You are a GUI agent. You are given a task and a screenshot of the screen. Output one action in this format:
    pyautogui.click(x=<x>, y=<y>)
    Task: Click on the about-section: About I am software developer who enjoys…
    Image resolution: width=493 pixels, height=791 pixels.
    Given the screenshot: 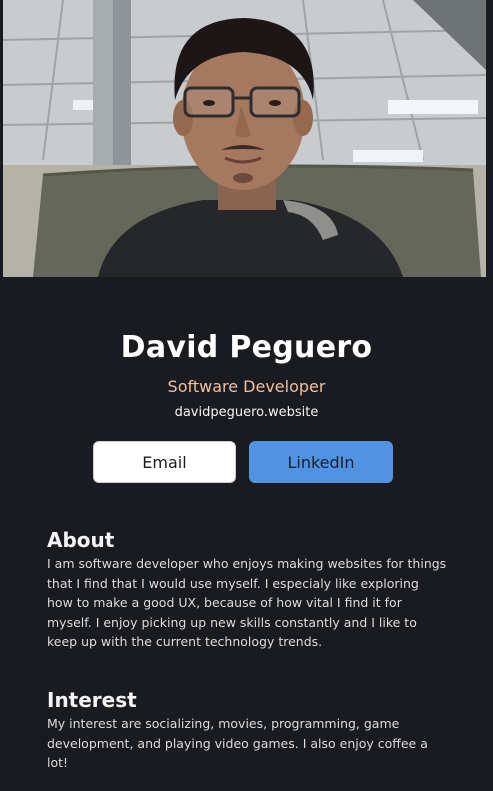 What is the action you would take?
    pyautogui.click(x=247, y=590)
    